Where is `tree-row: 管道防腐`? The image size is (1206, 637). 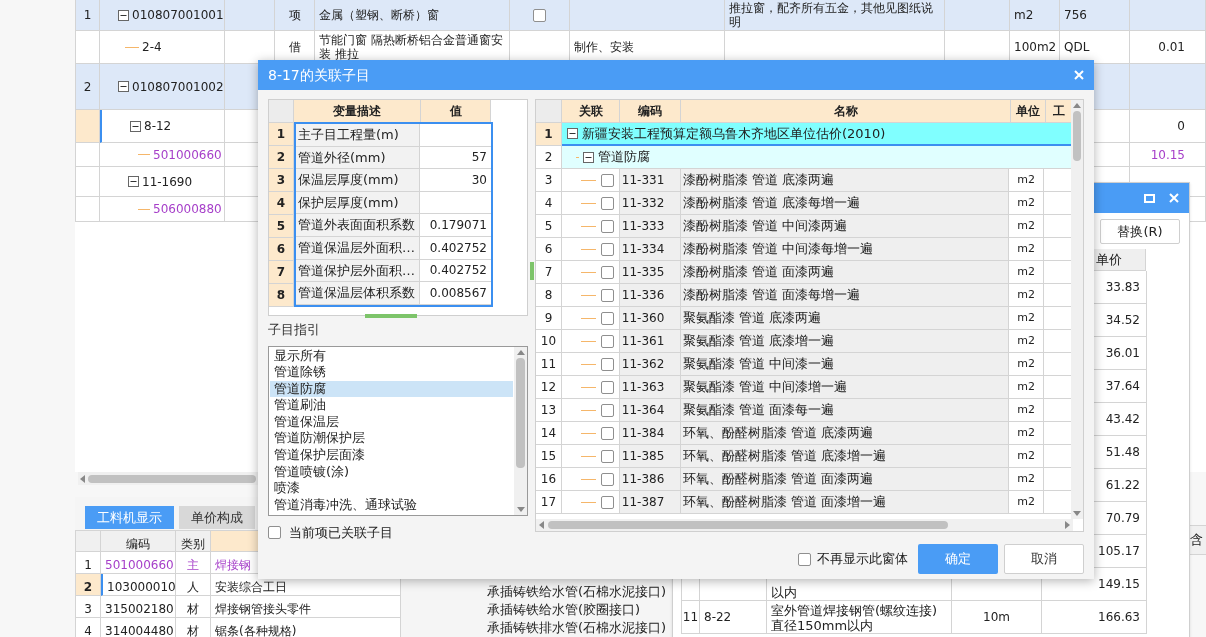 tree-row: 管道防腐 is located at coordinates (817, 157).